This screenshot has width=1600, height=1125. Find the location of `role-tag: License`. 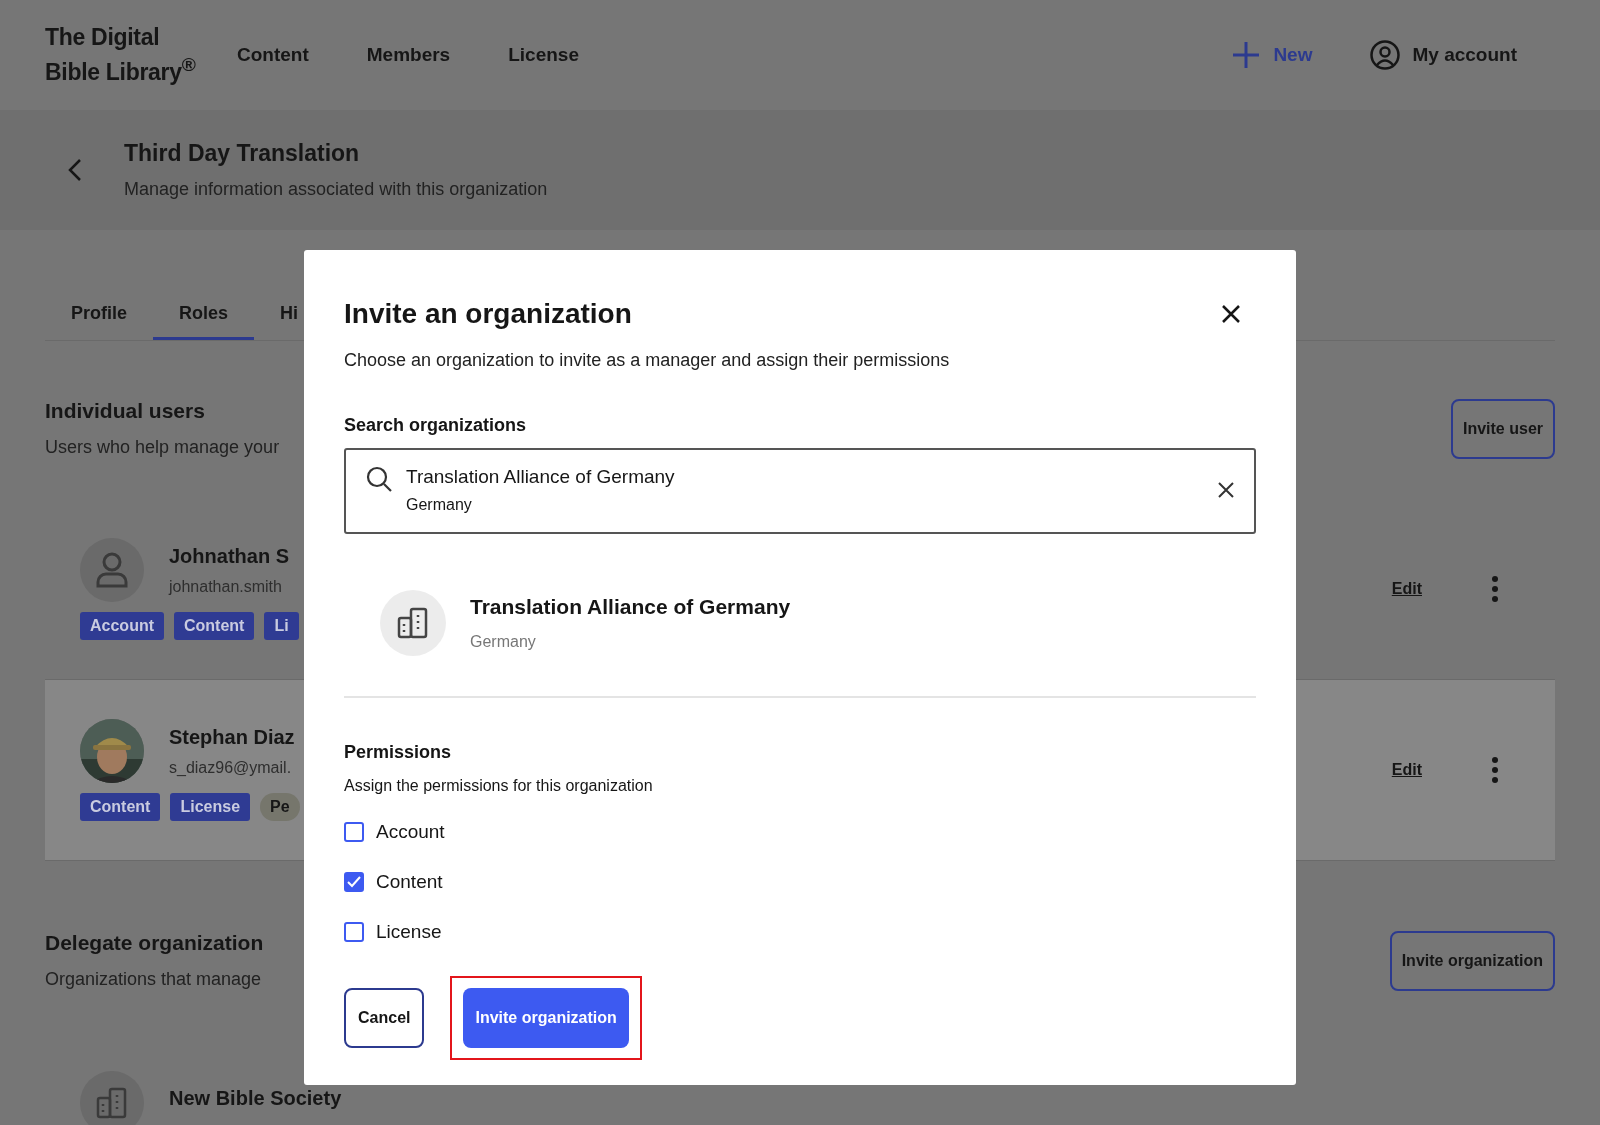

role-tag: License is located at coordinates (210, 807).